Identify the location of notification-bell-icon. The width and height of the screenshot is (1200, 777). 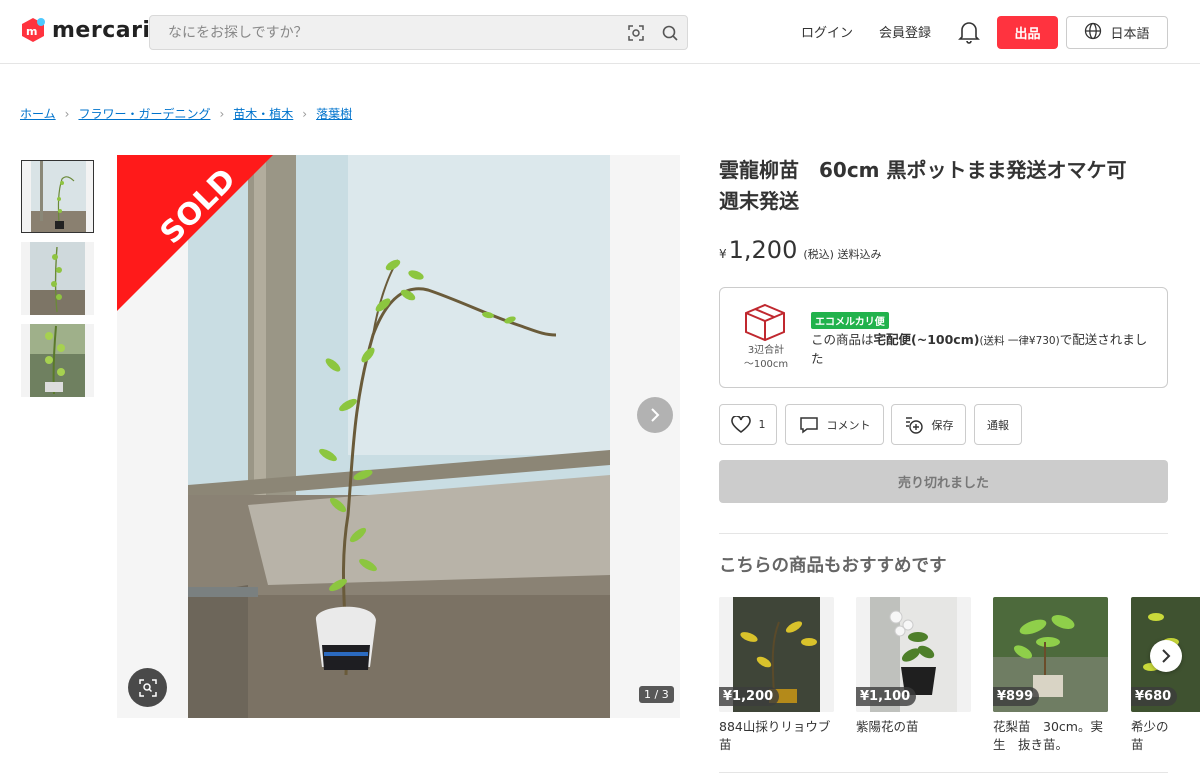
(969, 32).